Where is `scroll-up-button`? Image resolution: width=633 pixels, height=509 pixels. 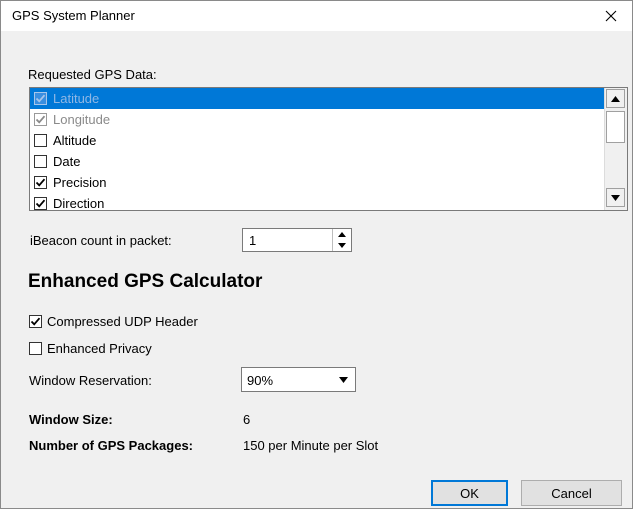
scroll-up-button is located at coordinates (615, 98).